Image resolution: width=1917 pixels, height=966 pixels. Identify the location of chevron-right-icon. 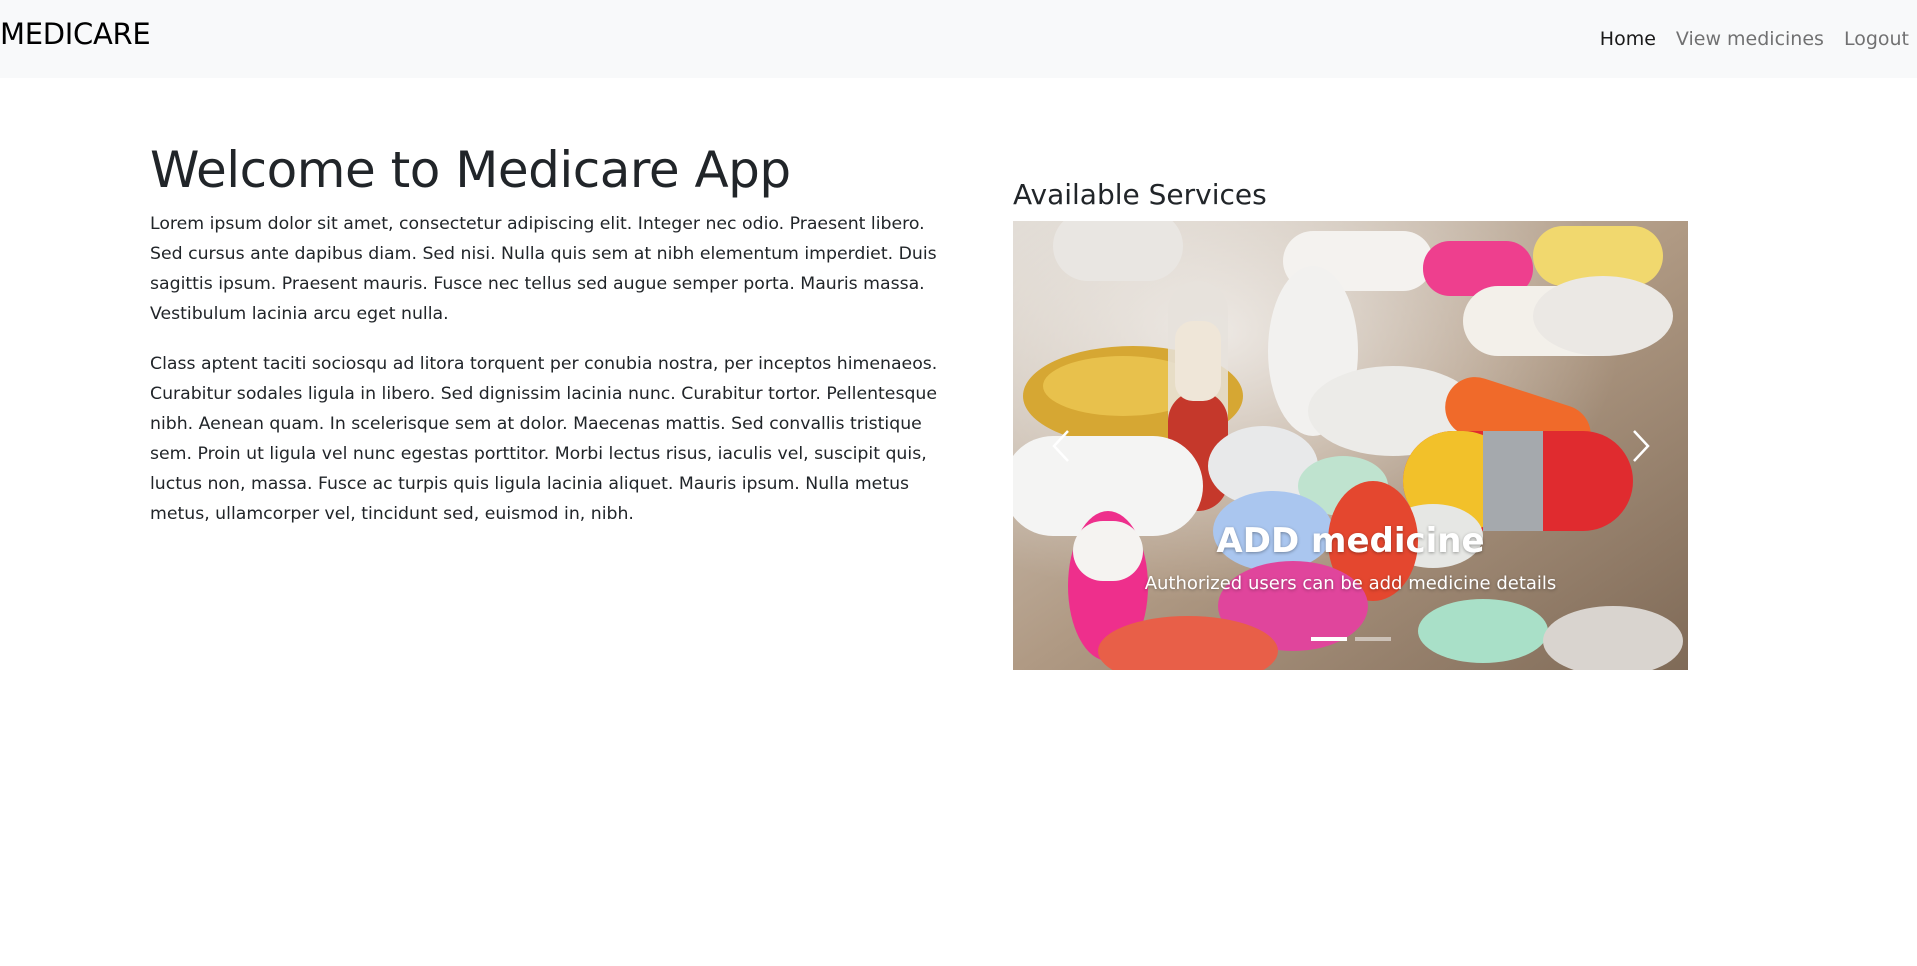
(1641, 445).